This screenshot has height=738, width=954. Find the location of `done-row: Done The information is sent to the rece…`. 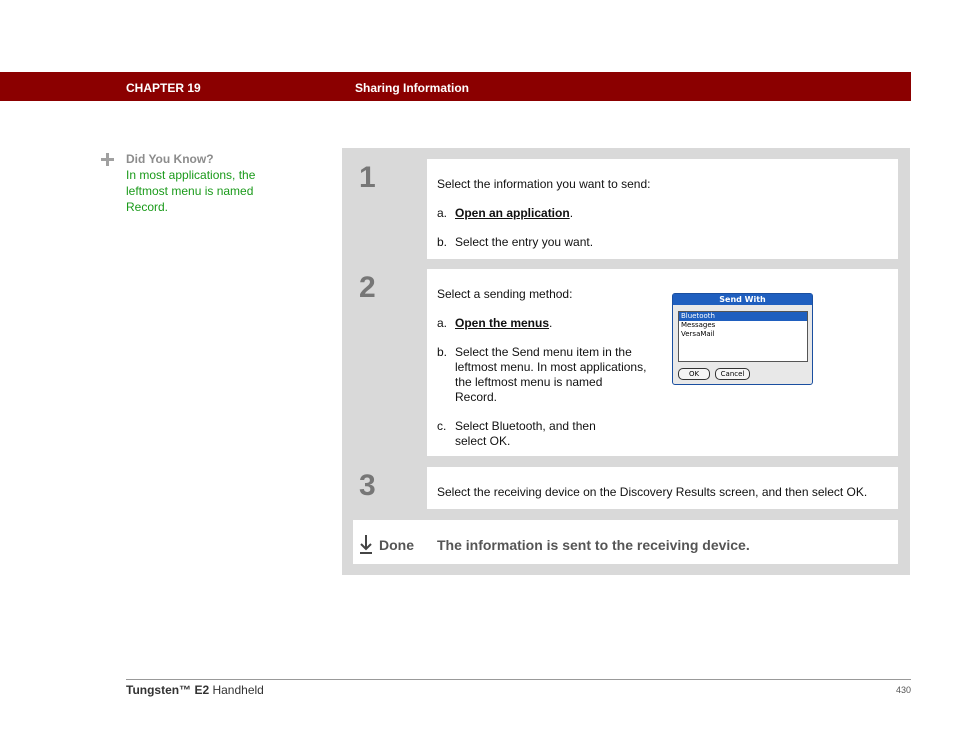

done-row: Done The information is sent to the rece… is located at coordinates (625, 542).